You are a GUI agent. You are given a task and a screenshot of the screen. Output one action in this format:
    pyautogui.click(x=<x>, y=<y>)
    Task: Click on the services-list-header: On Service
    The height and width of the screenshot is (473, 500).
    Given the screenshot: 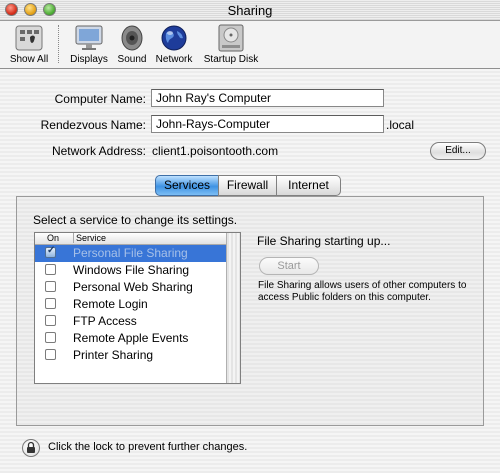 What is the action you would take?
    pyautogui.click(x=137, y=239)
    